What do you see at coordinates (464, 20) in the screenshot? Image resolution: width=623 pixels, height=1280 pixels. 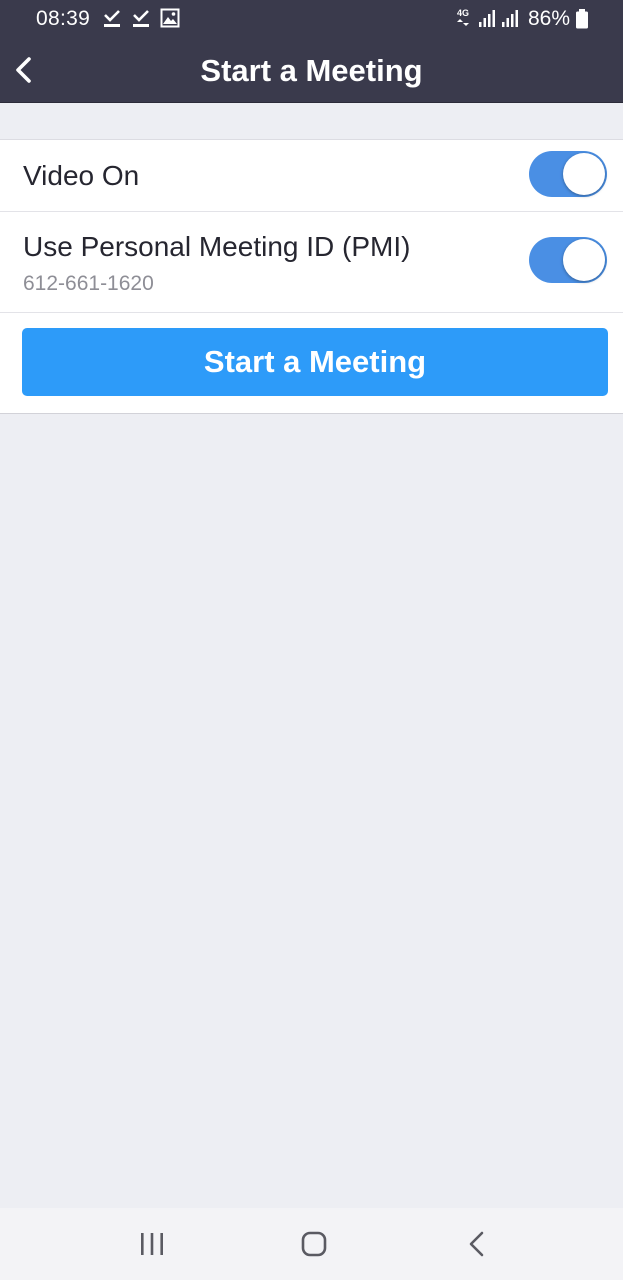 I see `network-4g-icon: 4G` at bounding box center [464, 20].